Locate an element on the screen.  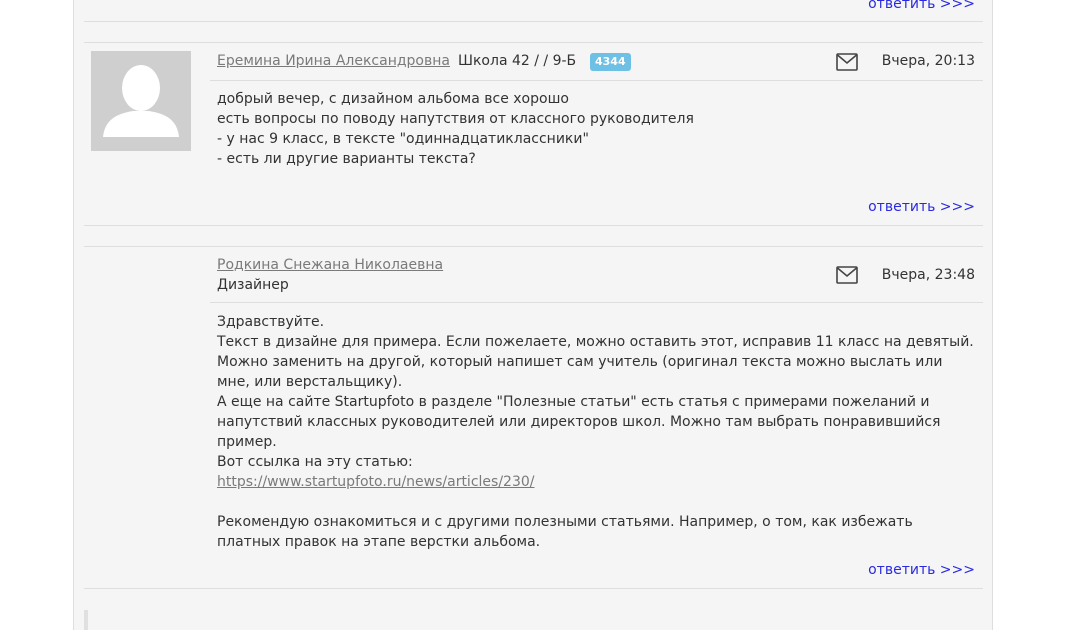
user-silhouette-icon is located at coordinates (141, 101).